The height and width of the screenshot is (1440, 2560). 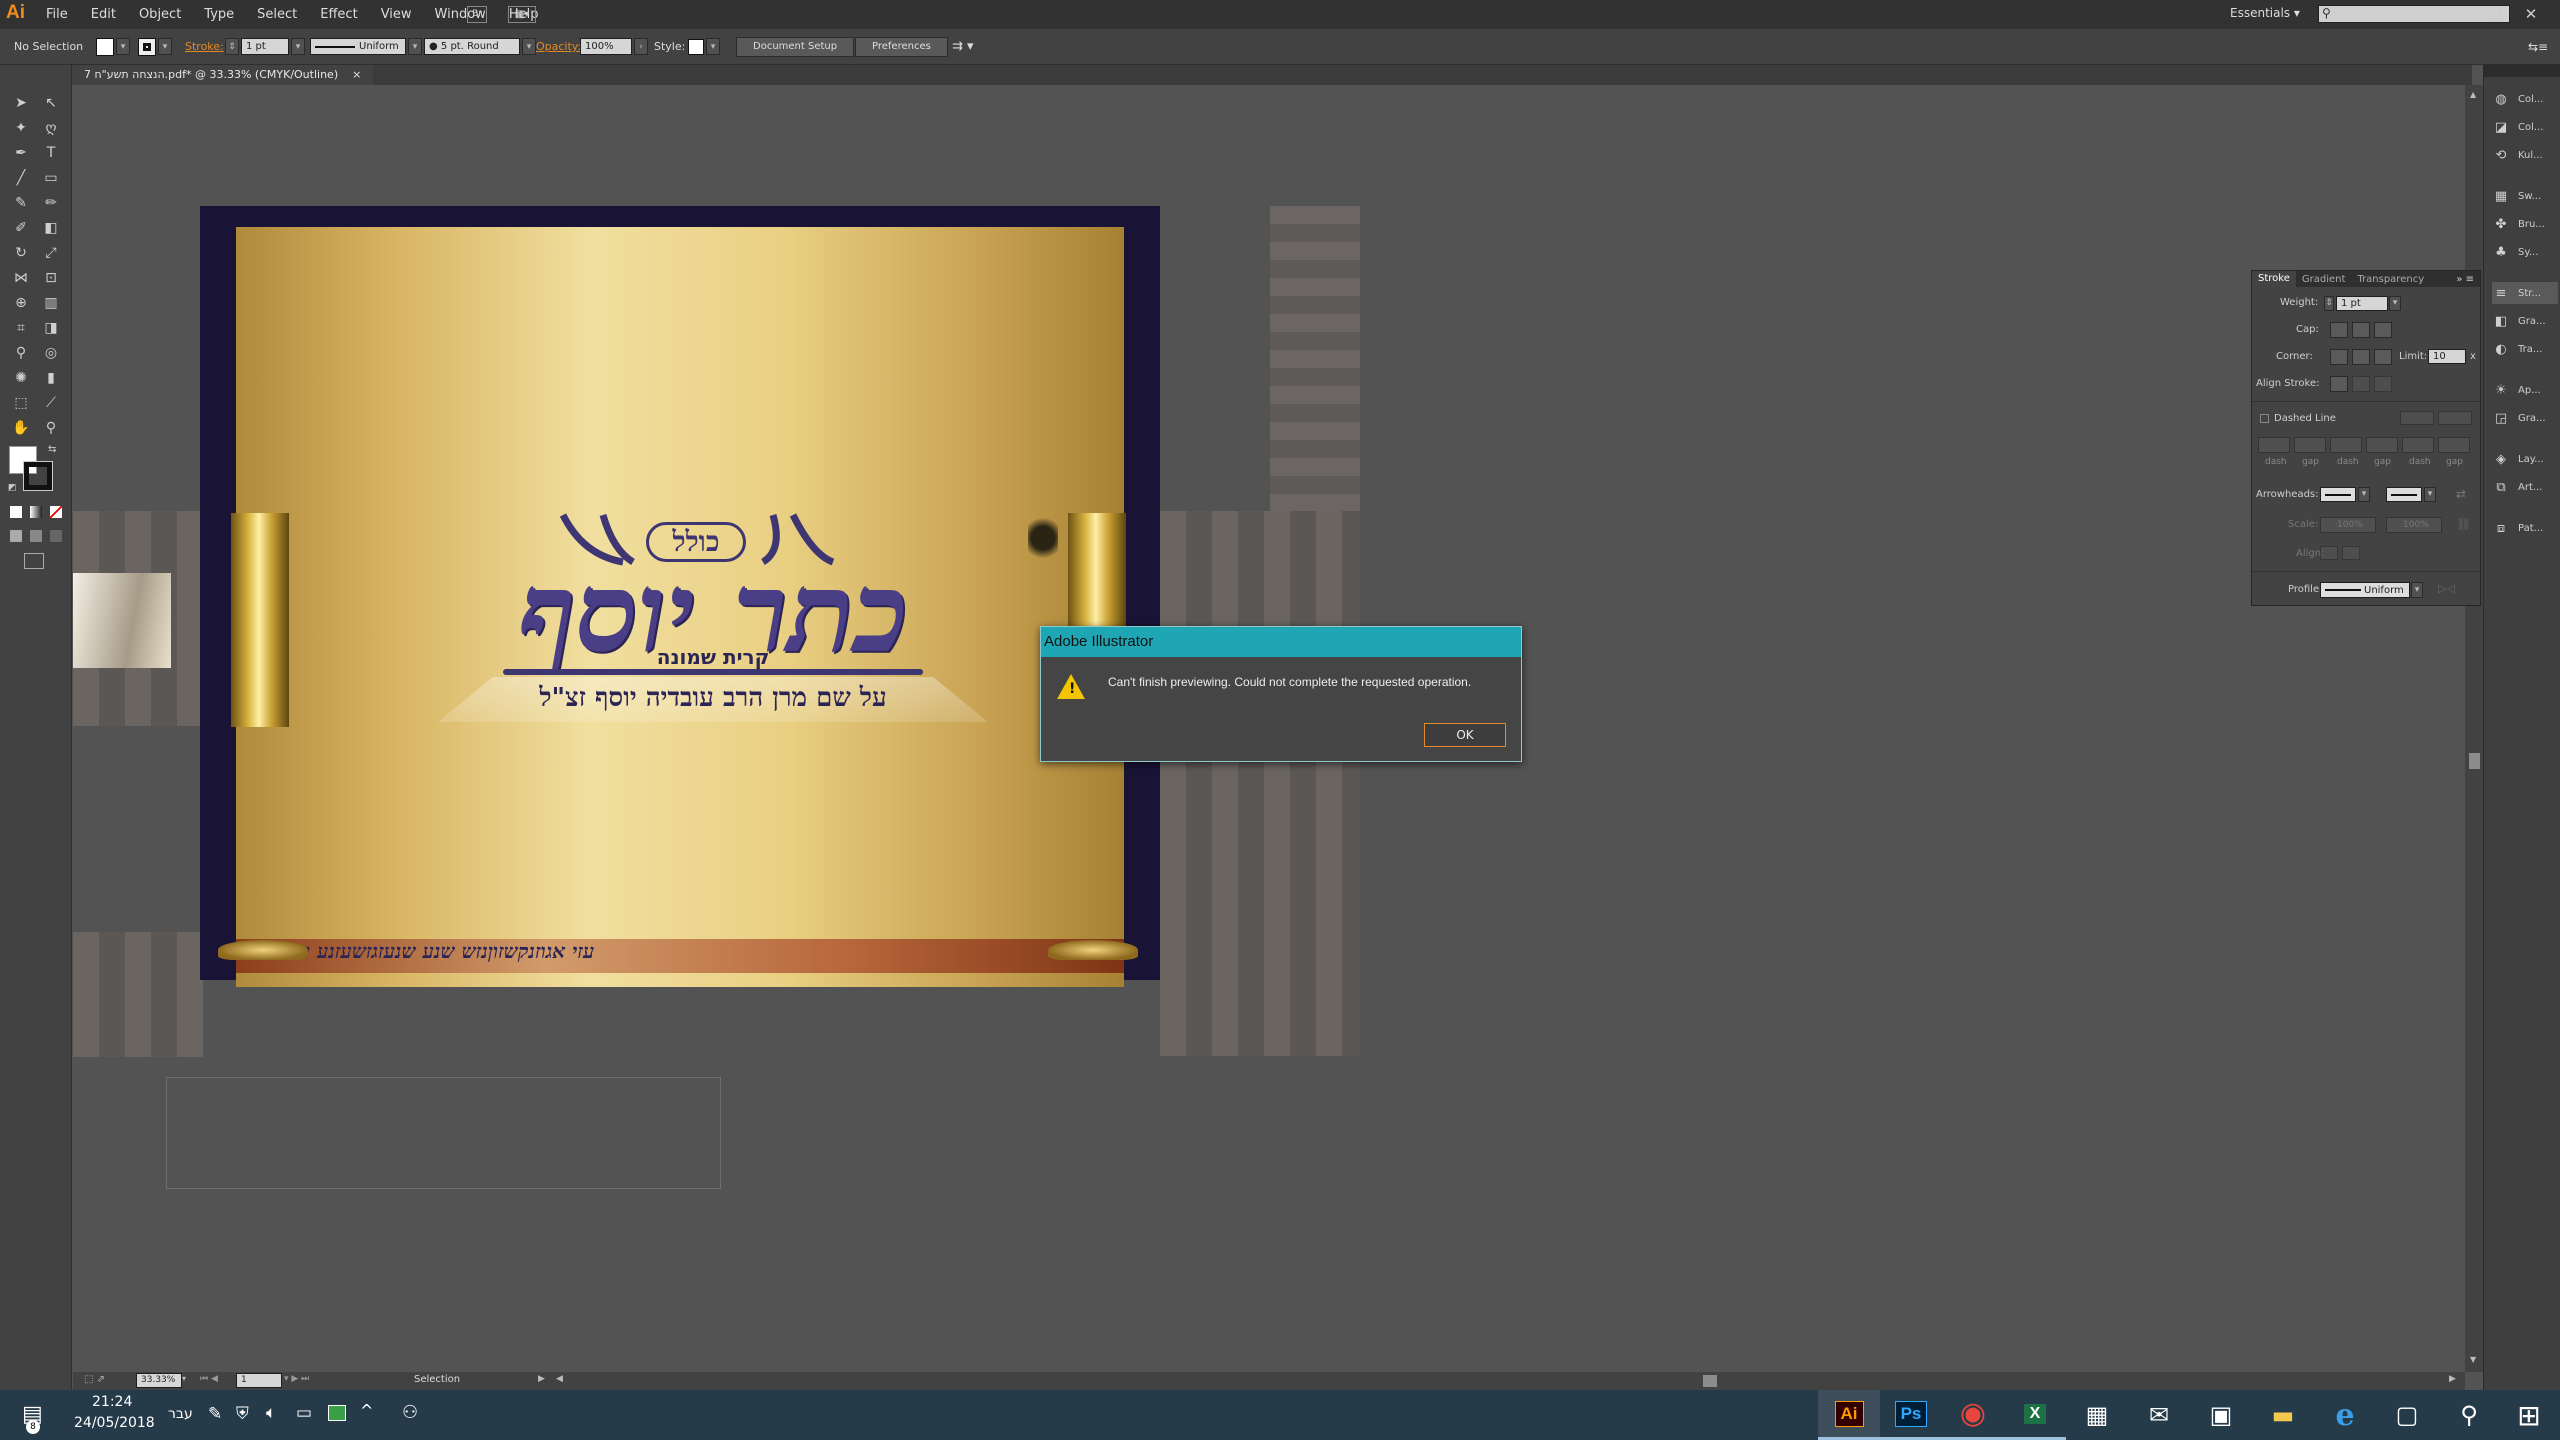 I want to click on draw-normal-icon, so click(x=16, y=536).